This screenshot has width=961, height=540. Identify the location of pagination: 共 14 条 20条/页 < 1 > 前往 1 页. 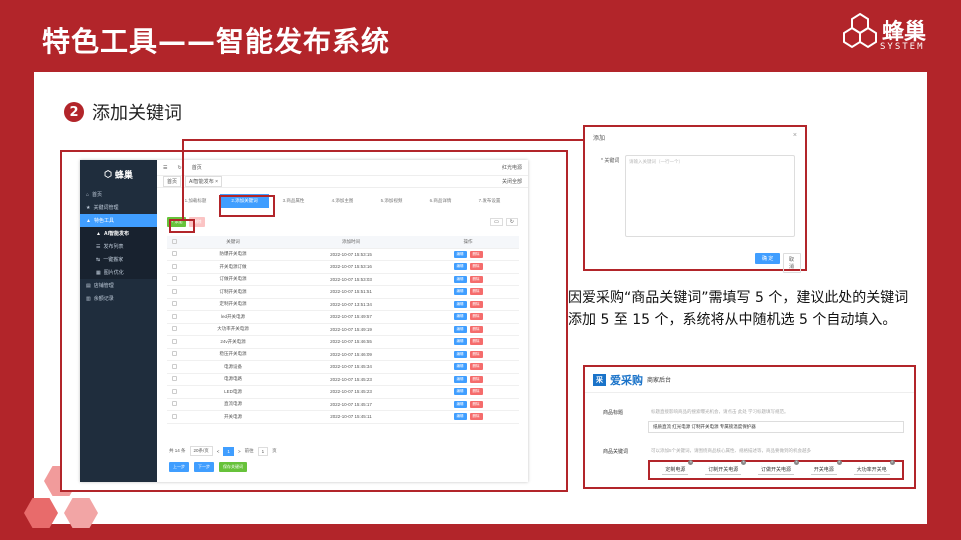
(223, 451).